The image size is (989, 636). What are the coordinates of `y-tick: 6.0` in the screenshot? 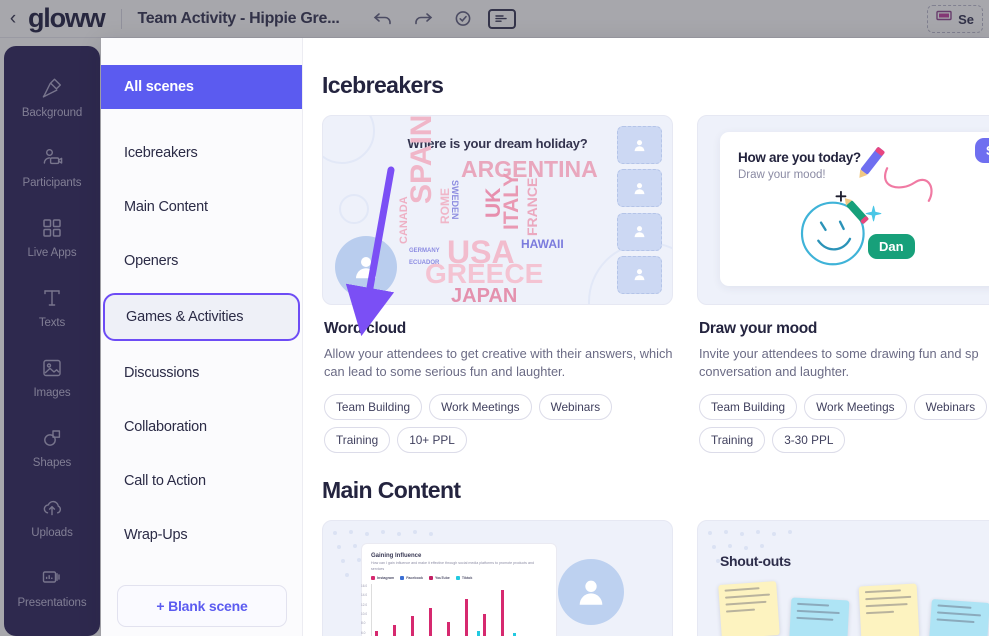 It's located at (363, 632).